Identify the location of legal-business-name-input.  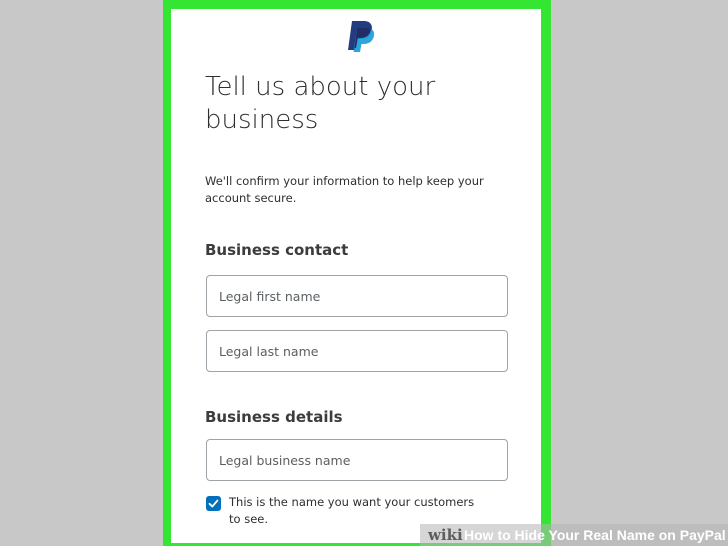
(357, 460).